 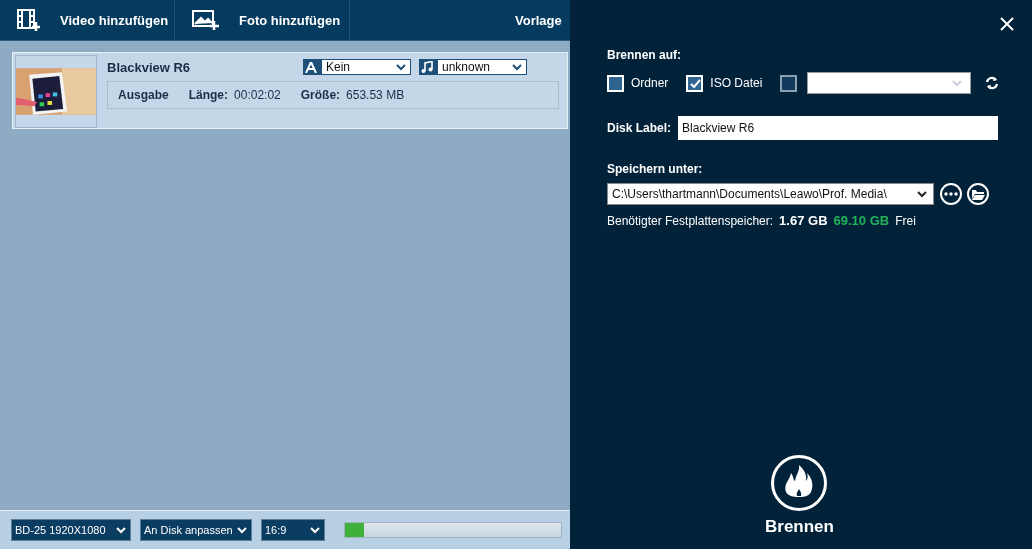 What do you see at coordinates (71, 530) in the screenshot?
I see `dropdown: BD-25 1920X1080` at bounding box center [71, 530].